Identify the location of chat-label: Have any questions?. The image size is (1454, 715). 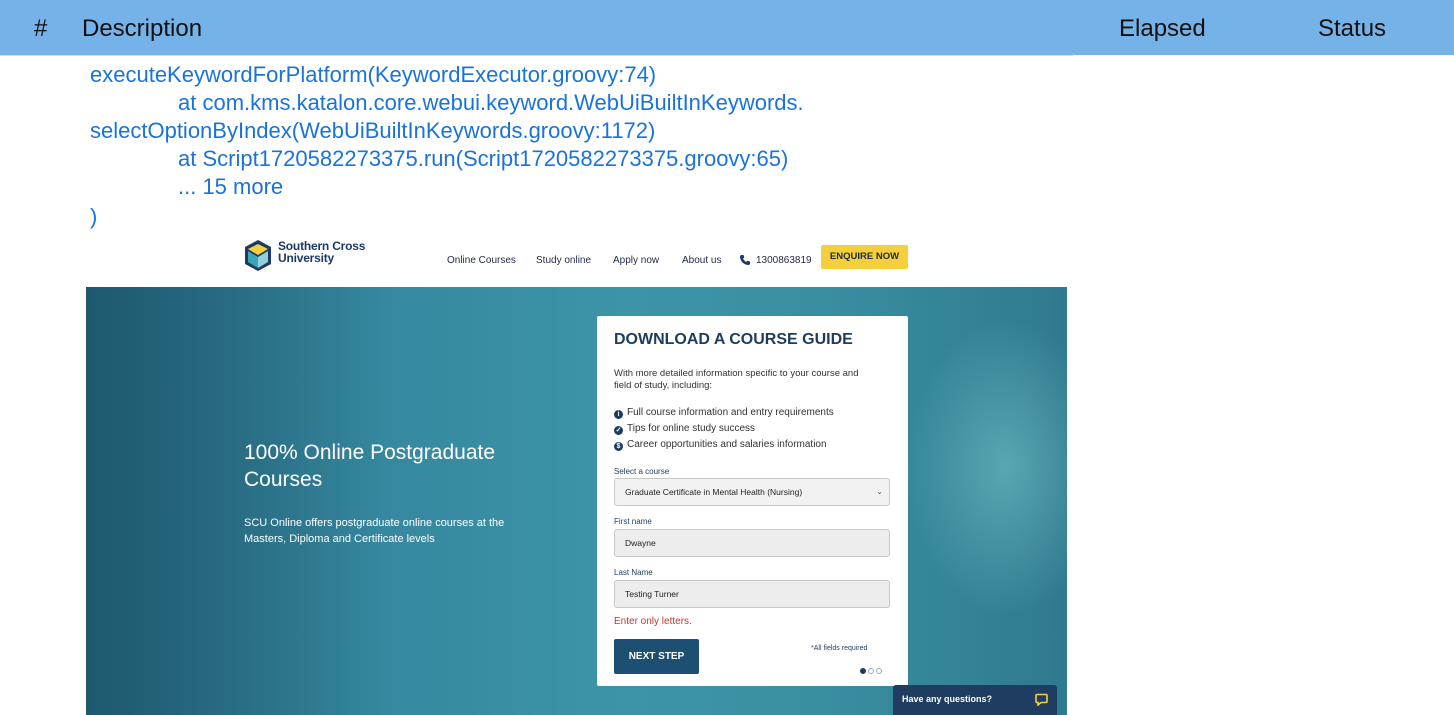
(947, 699).